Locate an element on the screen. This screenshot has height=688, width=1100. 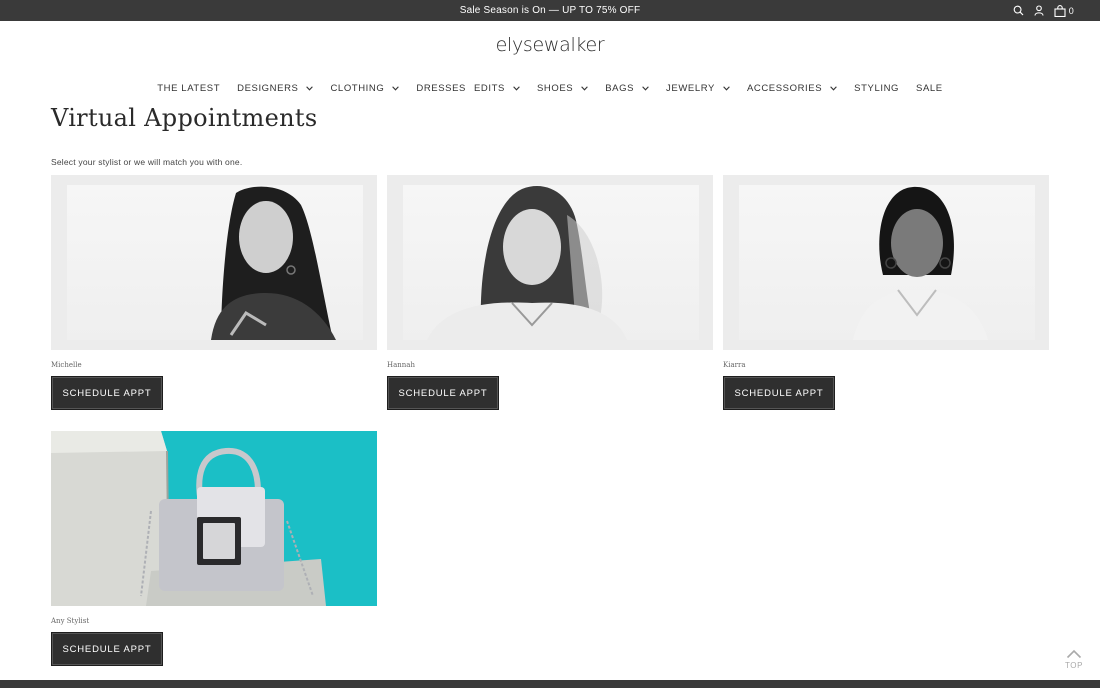
stylist-card: Hannah SCHEDULE APPT is located at coordinates (550, 292).